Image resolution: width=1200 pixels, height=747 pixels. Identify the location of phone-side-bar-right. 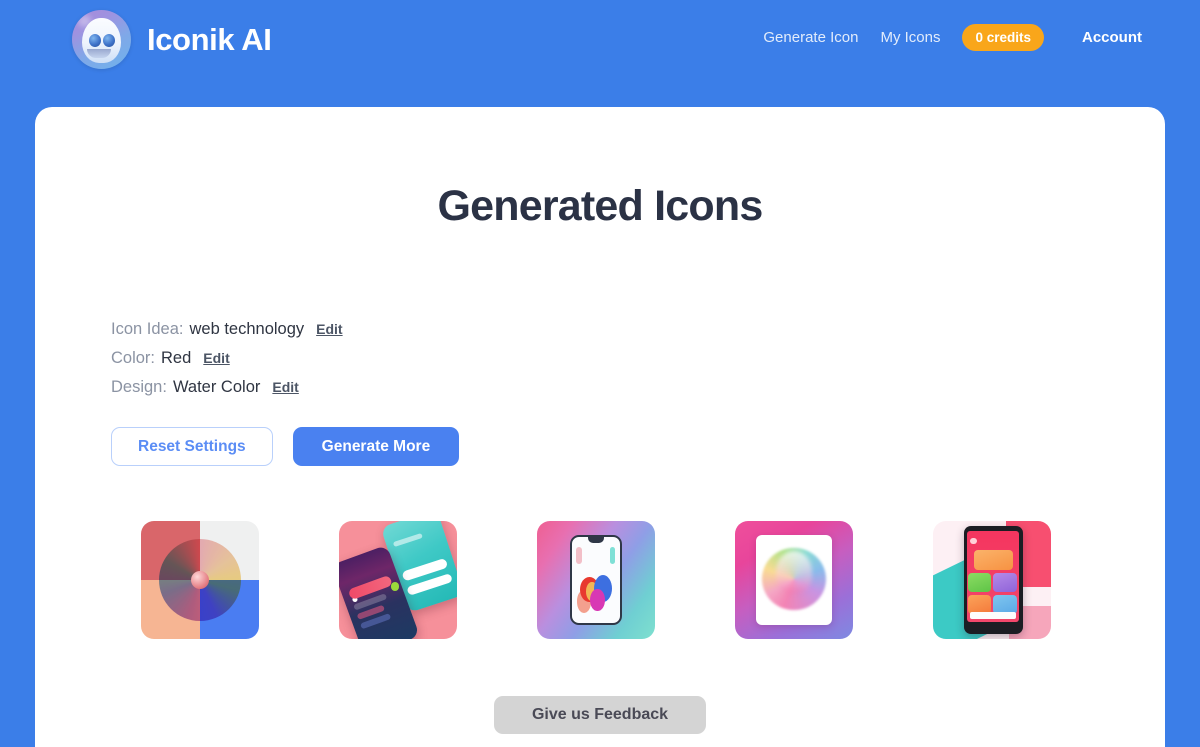
(612, 555).